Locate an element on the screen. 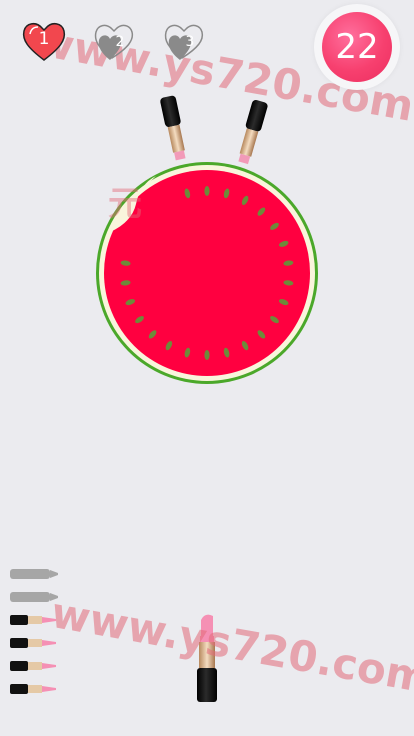 The height and width of the screenshot is (736, 414). watermark-cn: 元 is located at coordinates (125, 204).